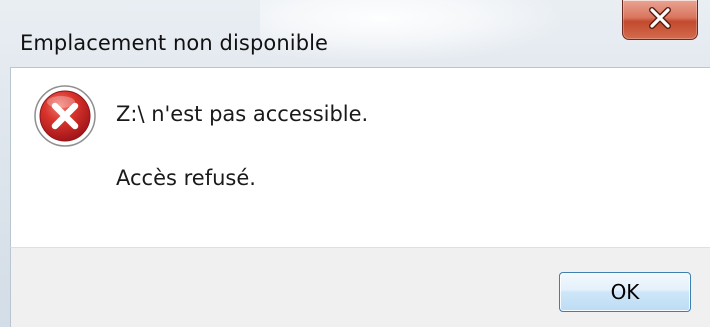  Describe the element at coordinates (625, 292) in the screenshot. I see `ok-button: OK` at that location.